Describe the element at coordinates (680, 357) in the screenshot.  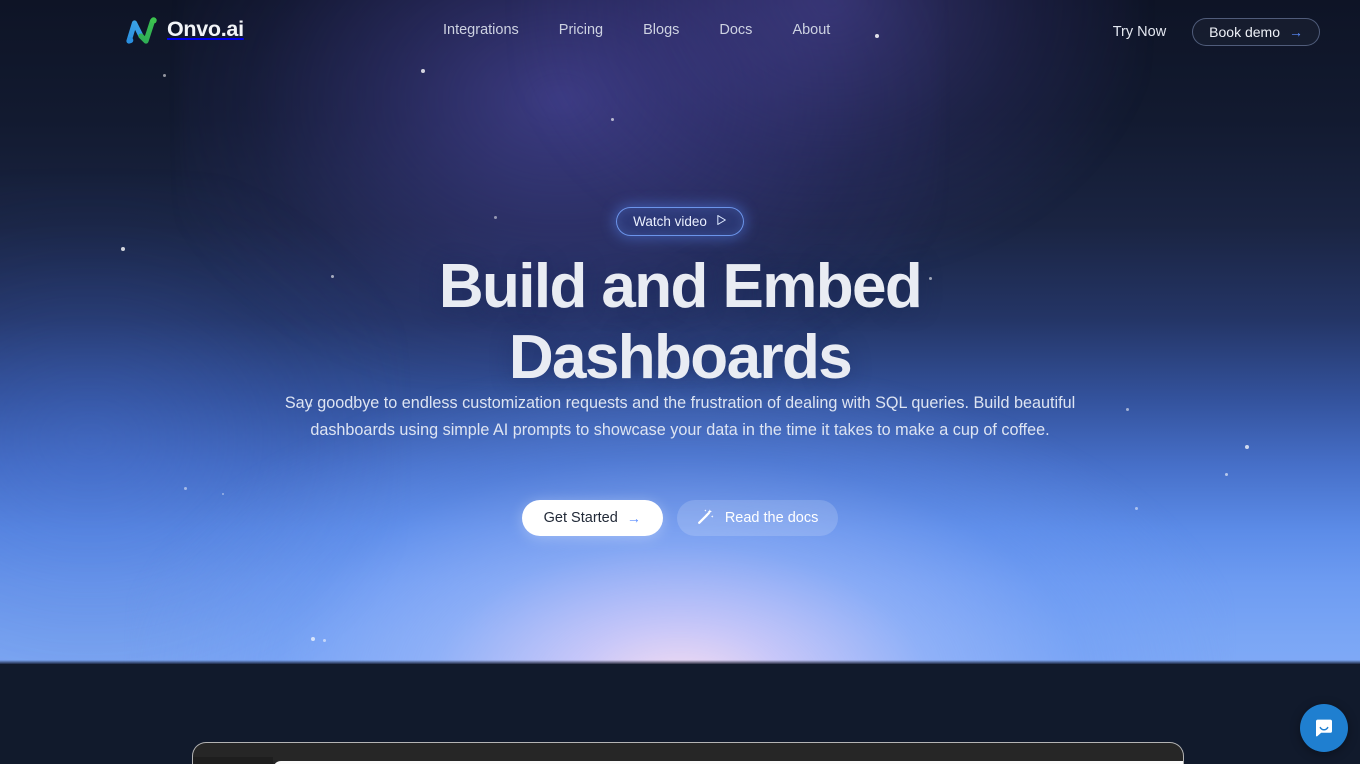
I see `headline-line-2: Dashboards` at that location.